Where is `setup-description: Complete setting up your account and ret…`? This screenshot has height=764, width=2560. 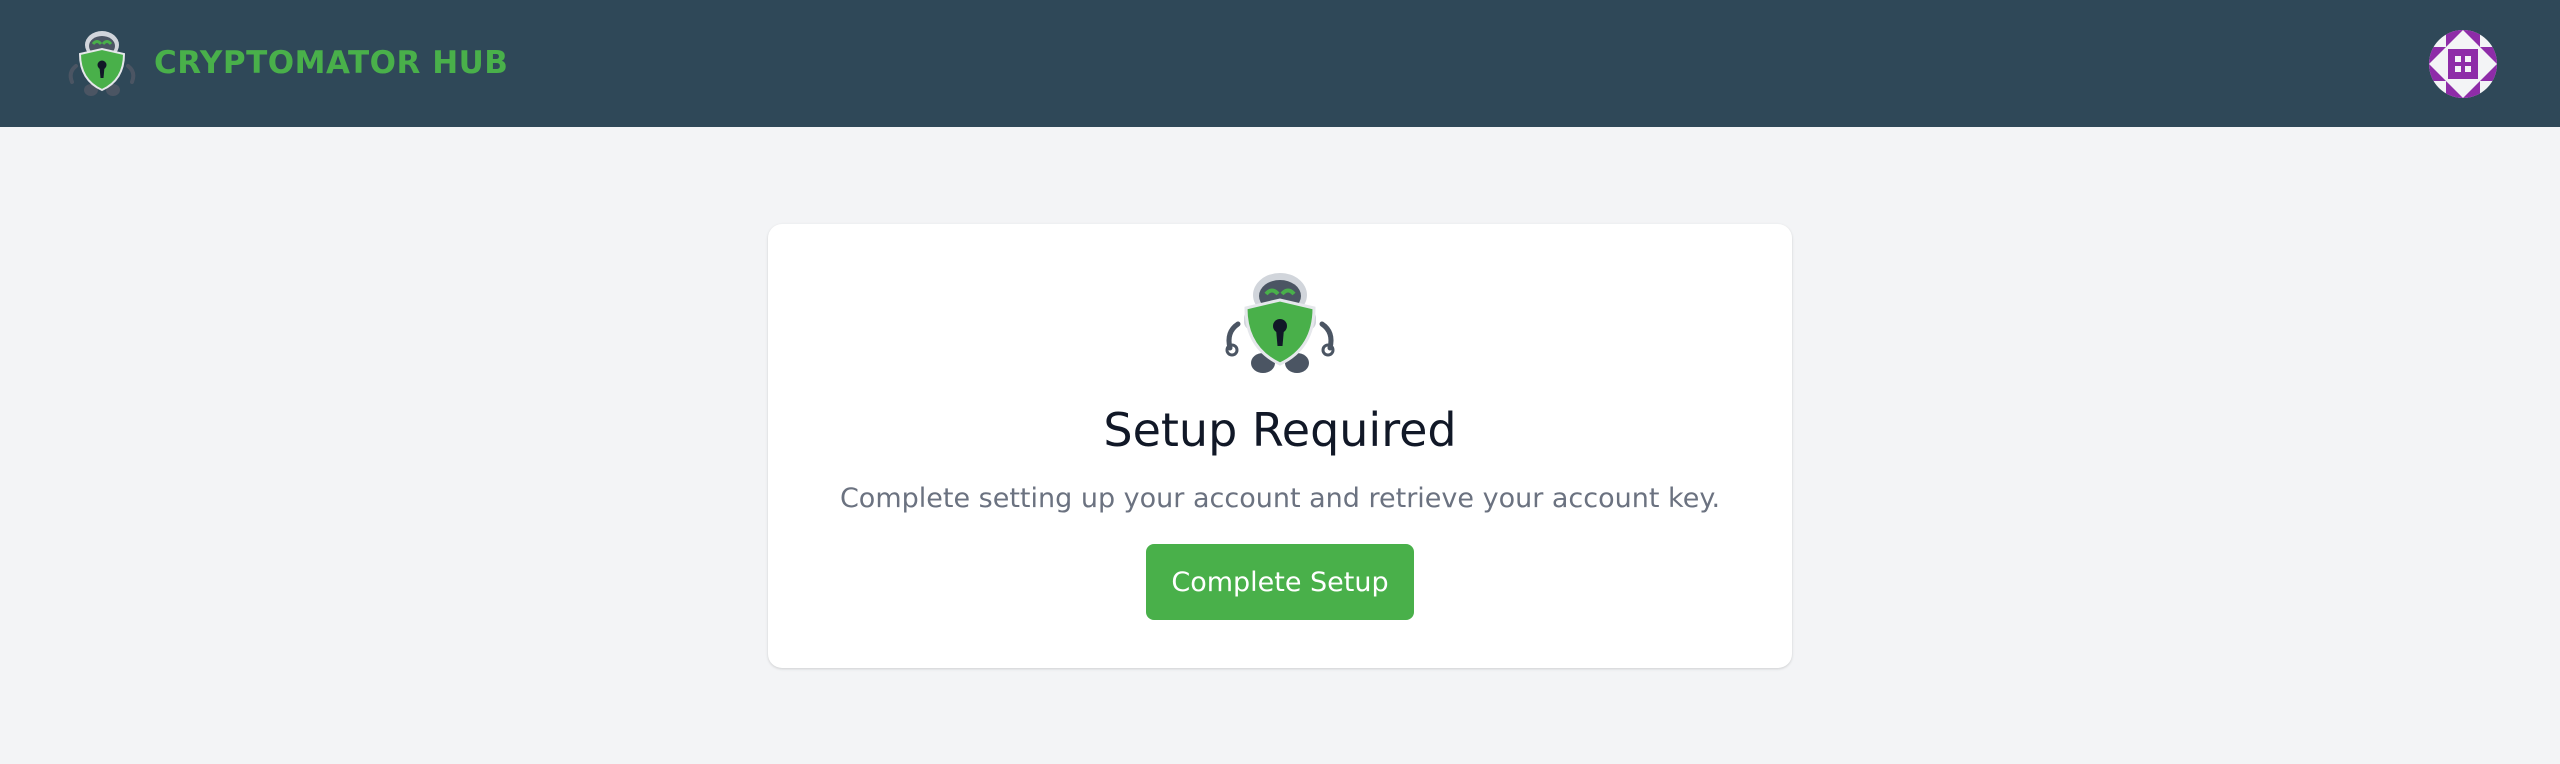
setup-description: Complete setting up your account and ret… is located at coordinates (1280, 498).